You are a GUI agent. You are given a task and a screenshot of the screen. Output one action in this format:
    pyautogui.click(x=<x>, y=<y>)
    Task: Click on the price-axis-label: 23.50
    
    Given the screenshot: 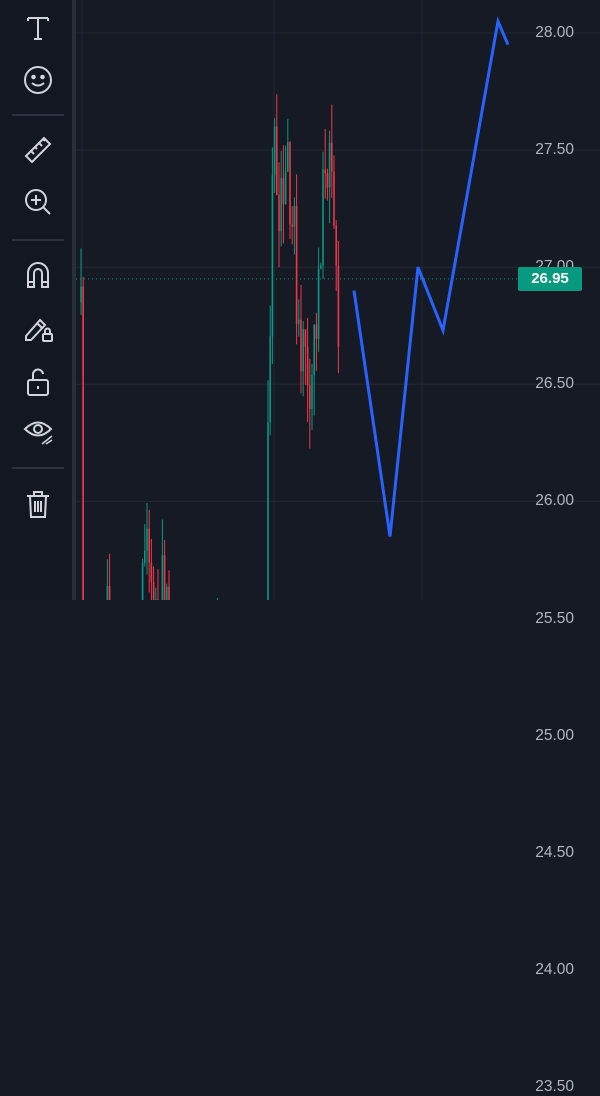 What is the action you would take?
    pyautogui.click(x=554, y=1087)
    